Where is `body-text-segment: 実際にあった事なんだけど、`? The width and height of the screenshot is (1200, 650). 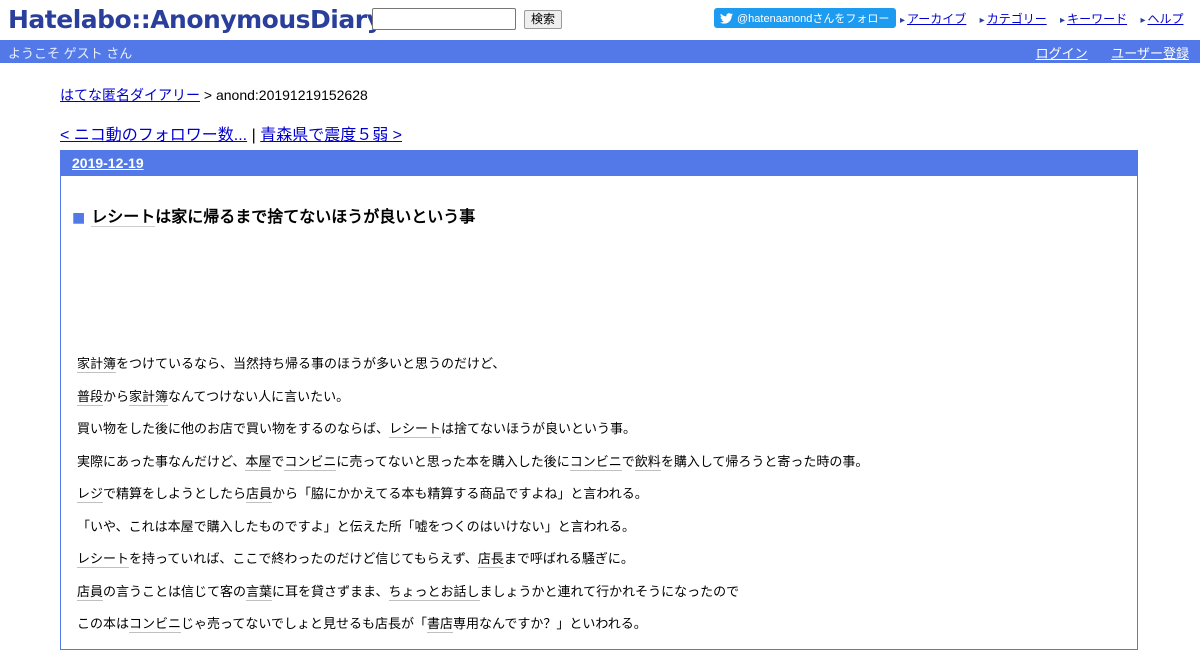 body-text-segment: 実際にあった事なんだけど、 is located at coordinates (161, 462).